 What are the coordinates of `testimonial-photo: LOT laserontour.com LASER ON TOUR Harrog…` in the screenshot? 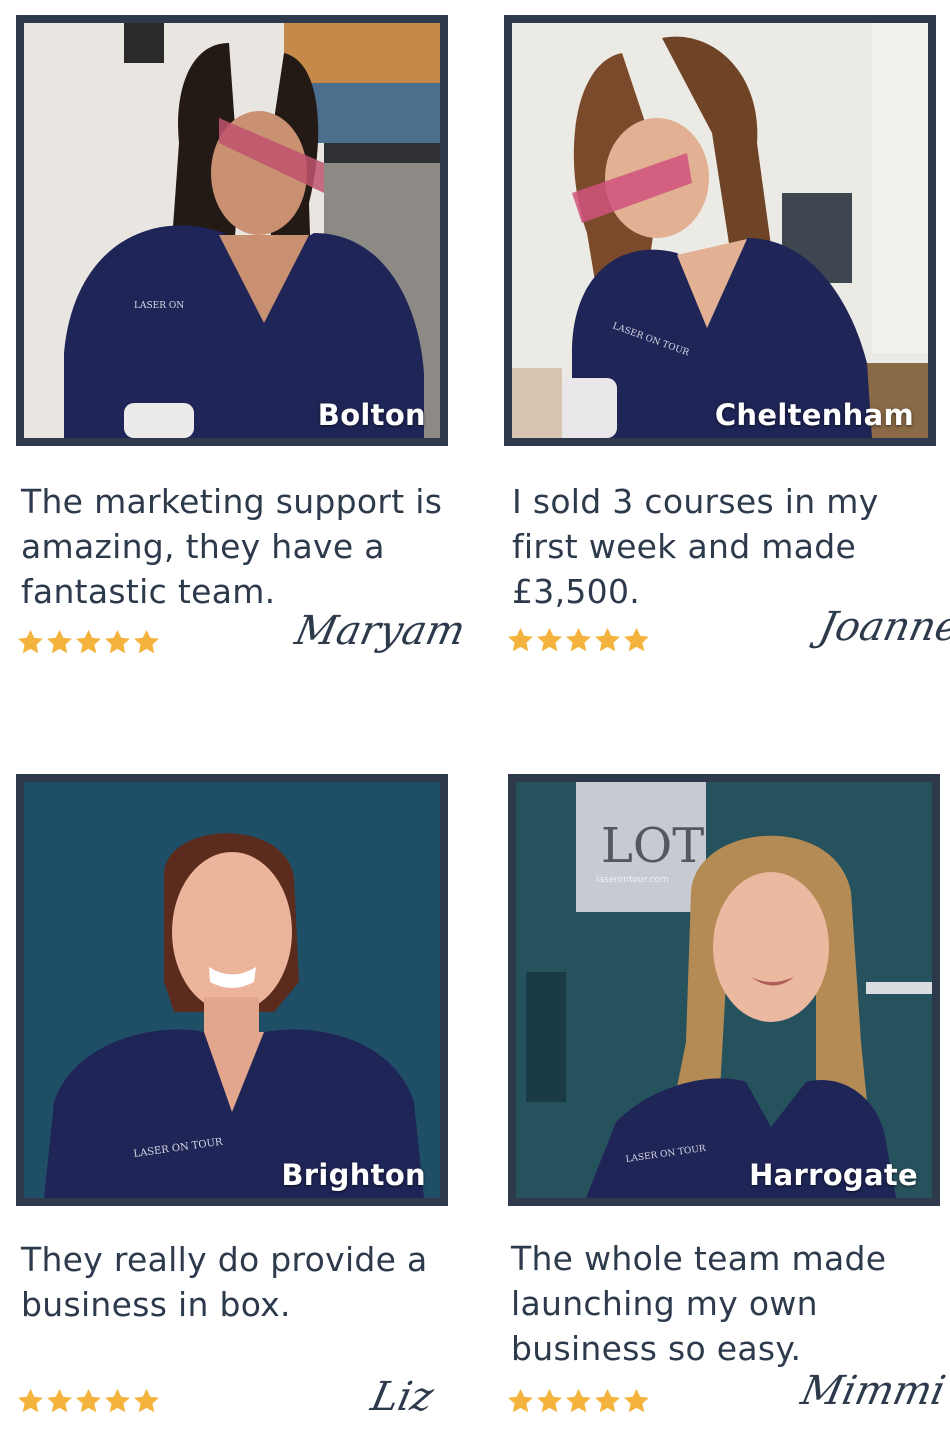 It's located at (724, 990).